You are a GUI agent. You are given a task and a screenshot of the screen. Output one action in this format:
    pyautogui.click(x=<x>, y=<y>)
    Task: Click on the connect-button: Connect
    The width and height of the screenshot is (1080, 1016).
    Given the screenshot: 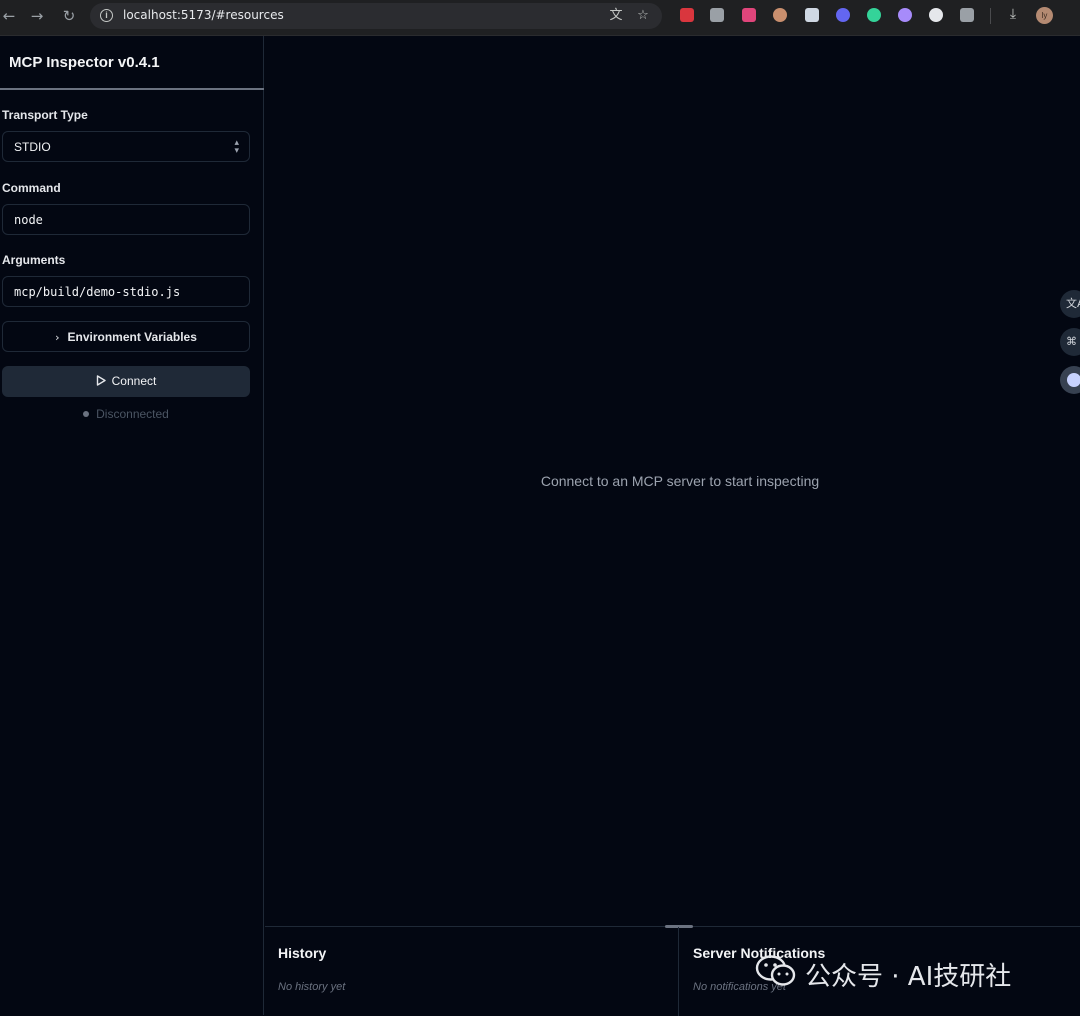 What is the action you would take?
    pyautogui.click(x=126, y=381)
    